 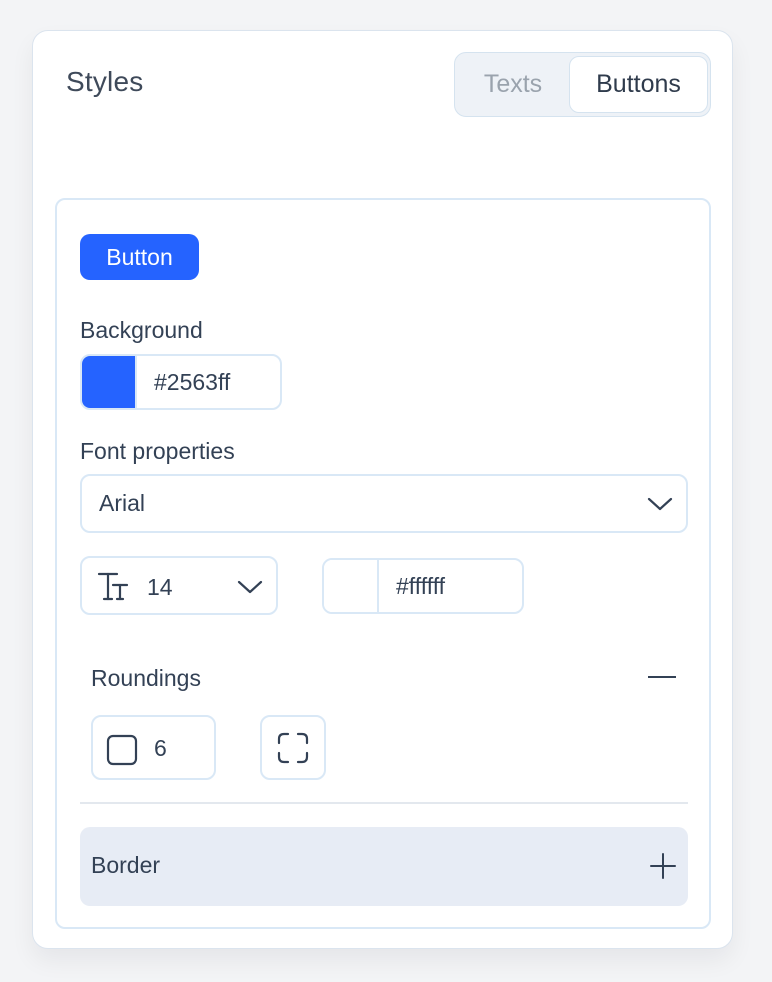 I want to click on individual-corners-button, so click(x=293, y=747).